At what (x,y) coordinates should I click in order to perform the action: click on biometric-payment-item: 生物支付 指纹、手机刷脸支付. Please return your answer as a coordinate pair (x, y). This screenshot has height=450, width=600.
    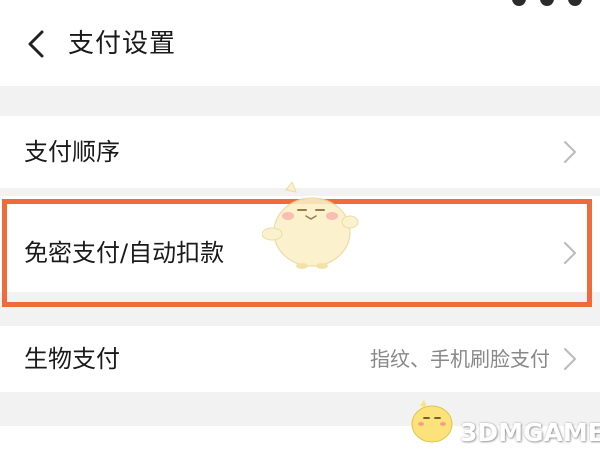
    Looking at the image, I should click on (300, 359).